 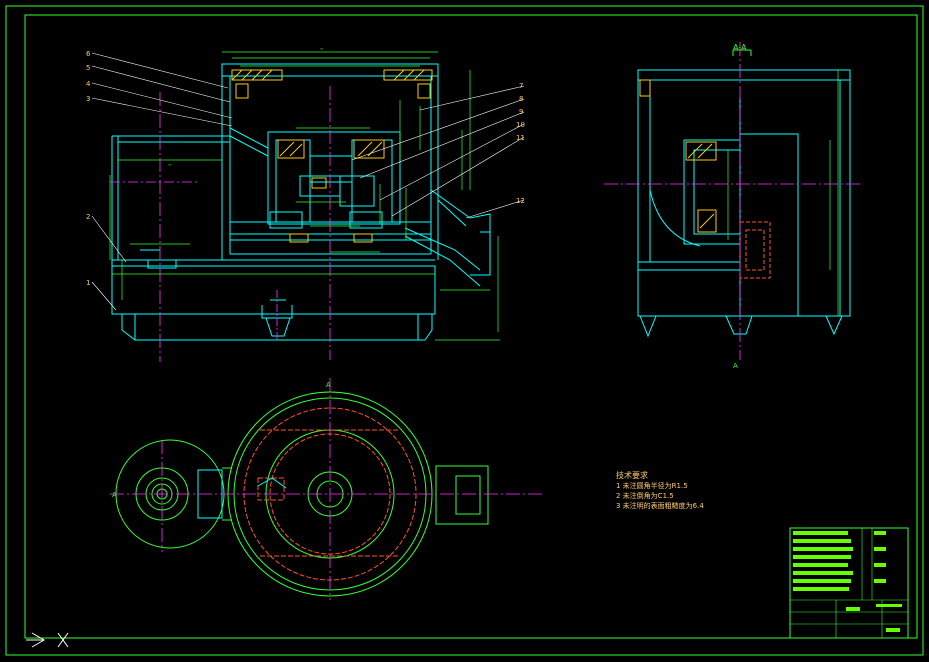 What do you see at coordinates (645, 496) in the screenshot?
I see `tech-req-item-2: 2 未注倒角为C1.5` at bounding box center [645, 496].